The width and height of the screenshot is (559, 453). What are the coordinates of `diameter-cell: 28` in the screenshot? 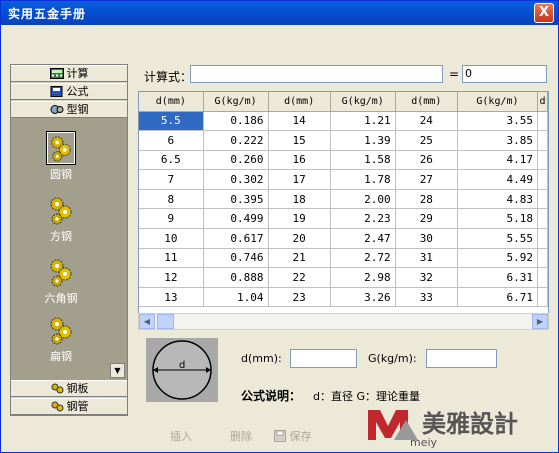 It's located at (426, 199).